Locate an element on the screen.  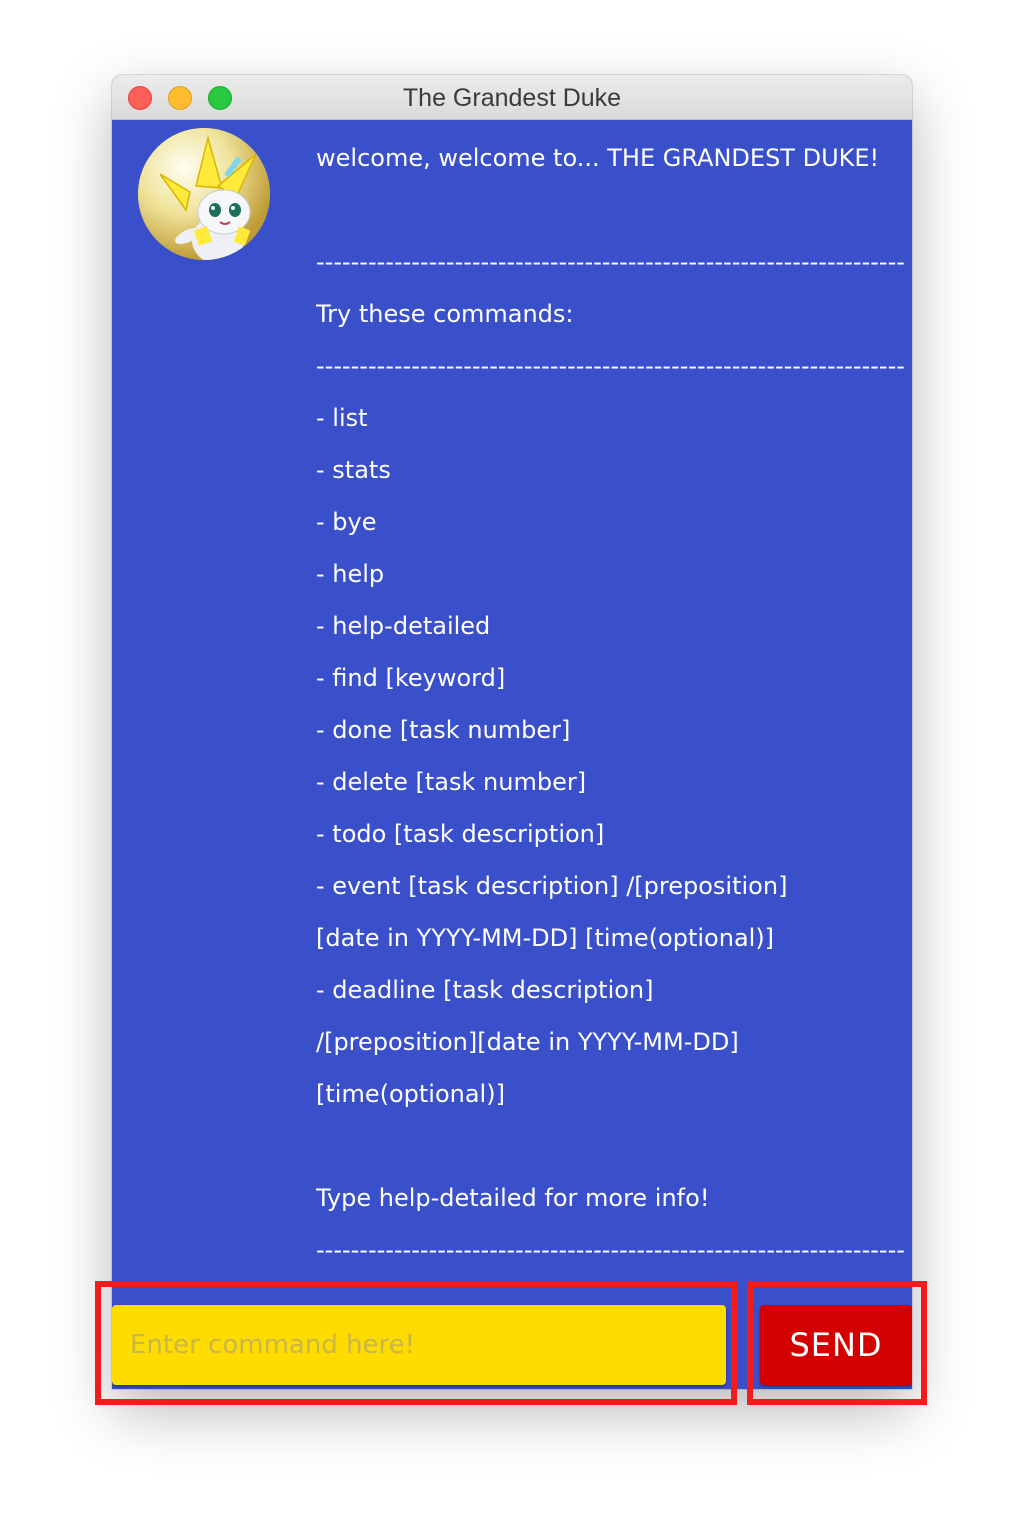
message-line: Try these commands: is located at coordinates (445, 314).